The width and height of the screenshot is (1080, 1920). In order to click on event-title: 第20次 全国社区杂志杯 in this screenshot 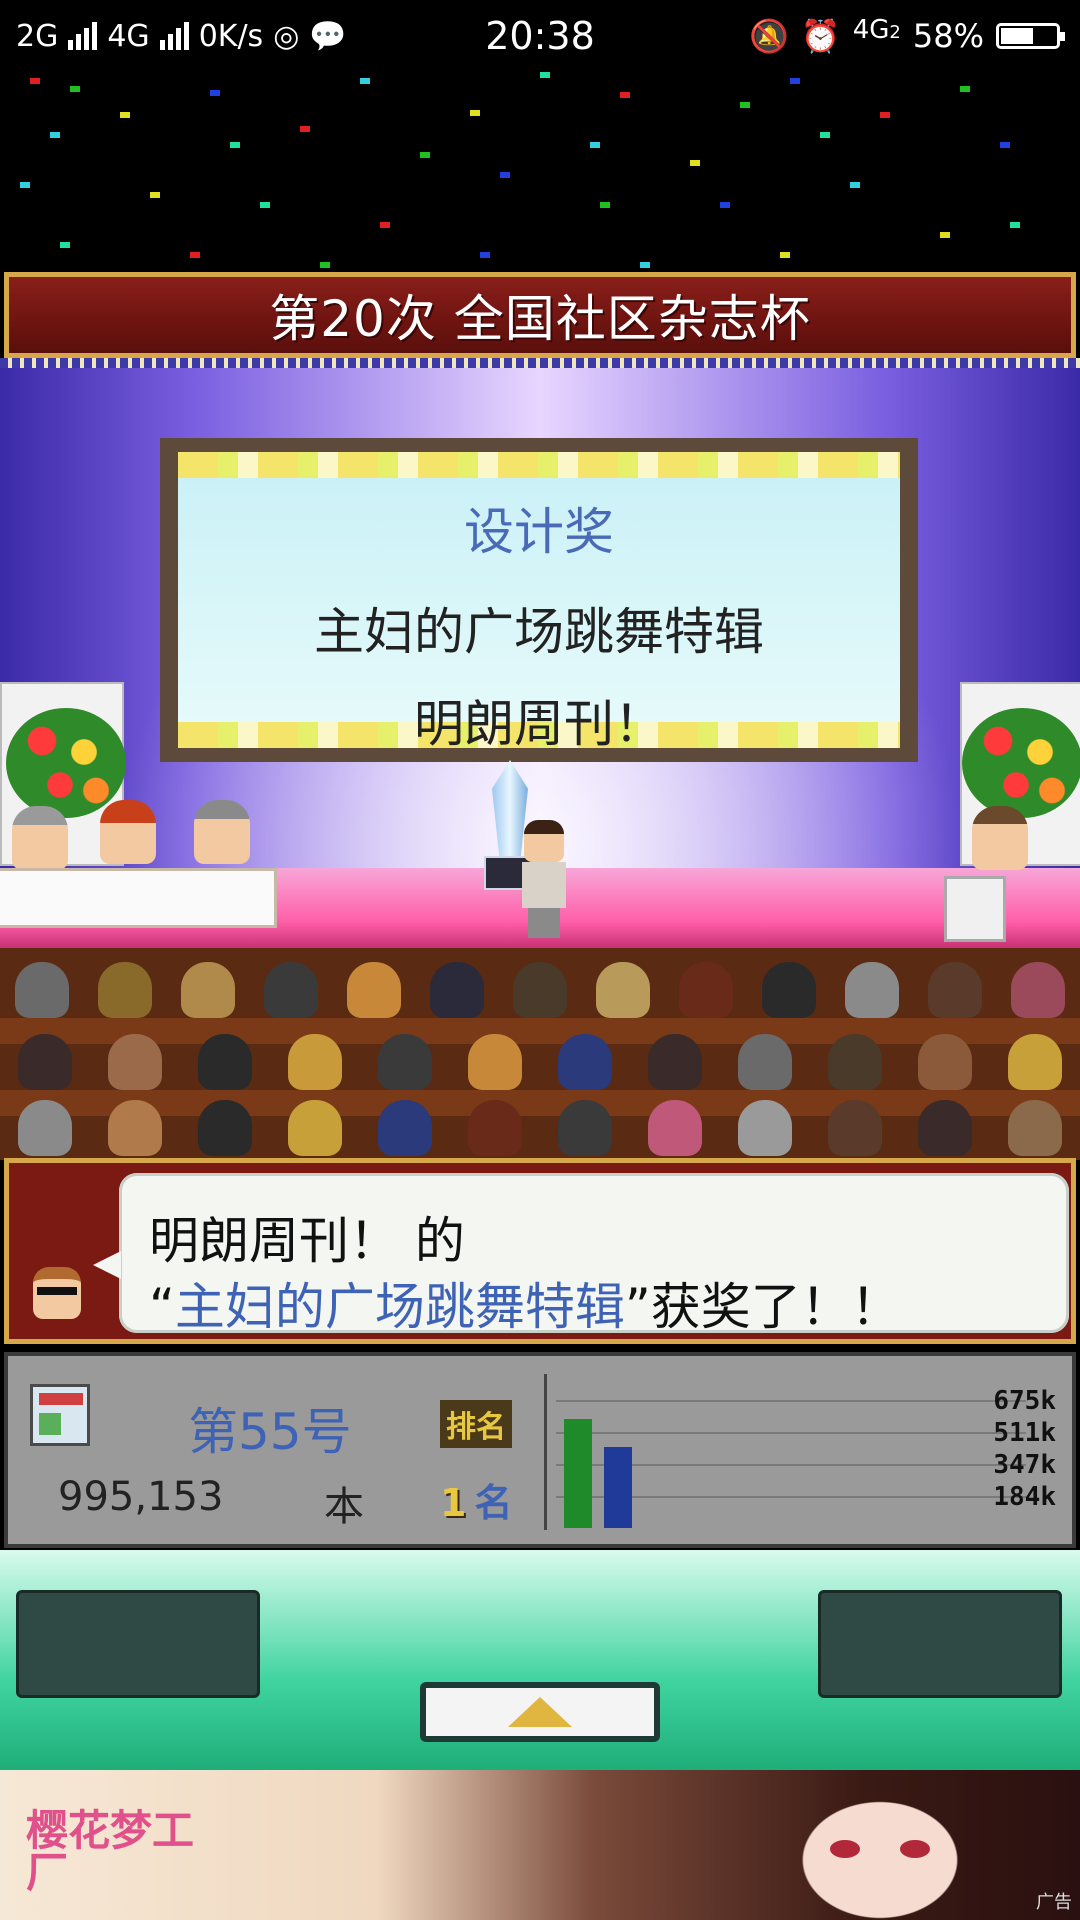, I will do `click(540, 319)`.